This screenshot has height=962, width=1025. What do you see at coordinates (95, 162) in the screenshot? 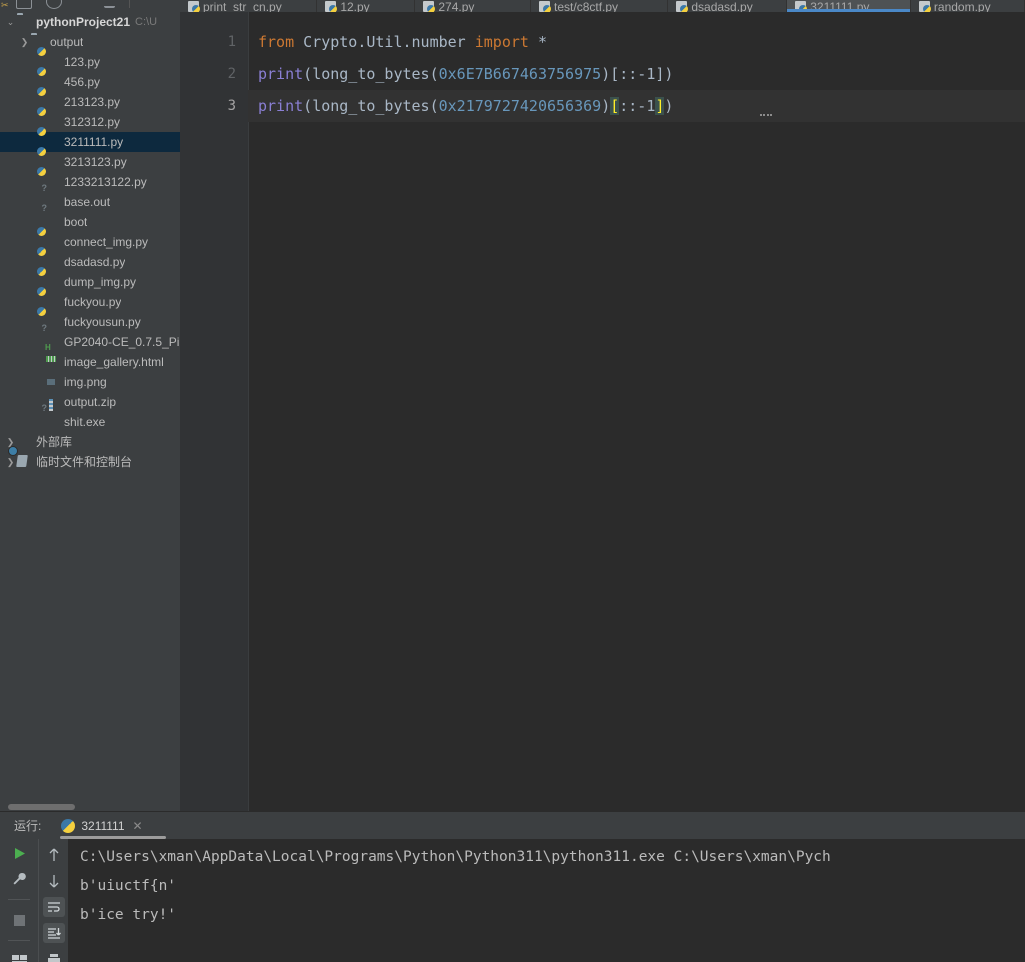
I see `tree-item-label: 3213123.py` at bounding box center [95, 162].